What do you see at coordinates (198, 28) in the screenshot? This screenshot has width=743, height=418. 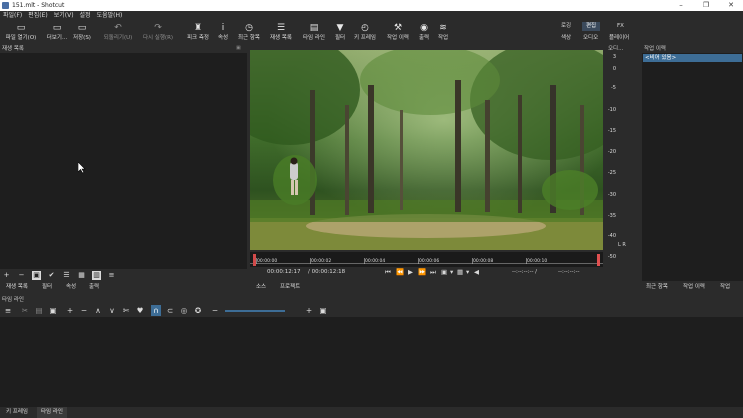 I see `meter-icon: ♜` at bounding box center [198, 28].